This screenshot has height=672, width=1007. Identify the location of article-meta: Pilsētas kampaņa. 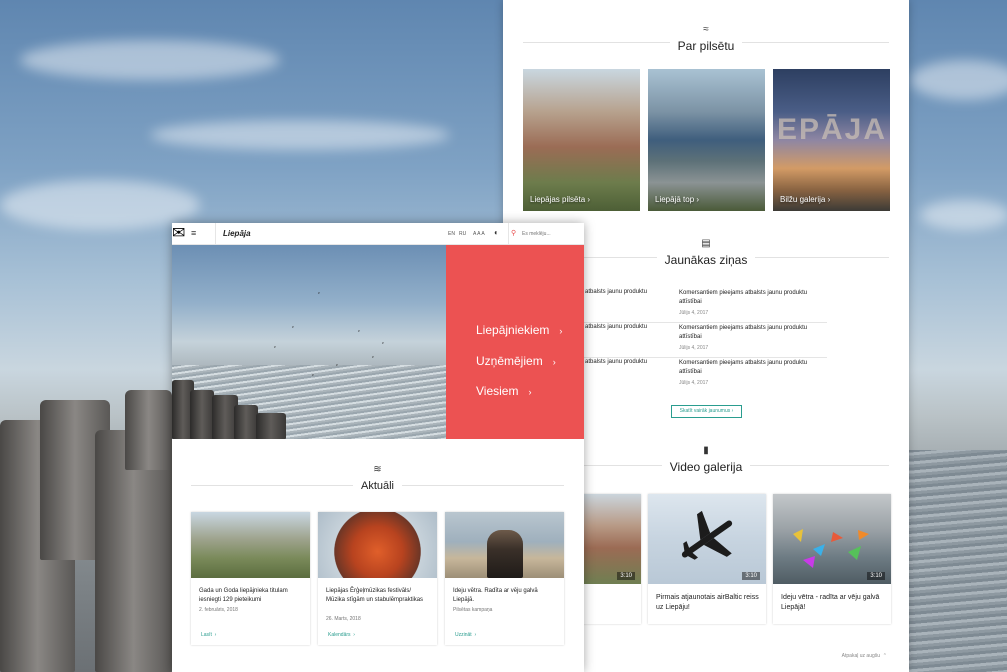
(473, 610).